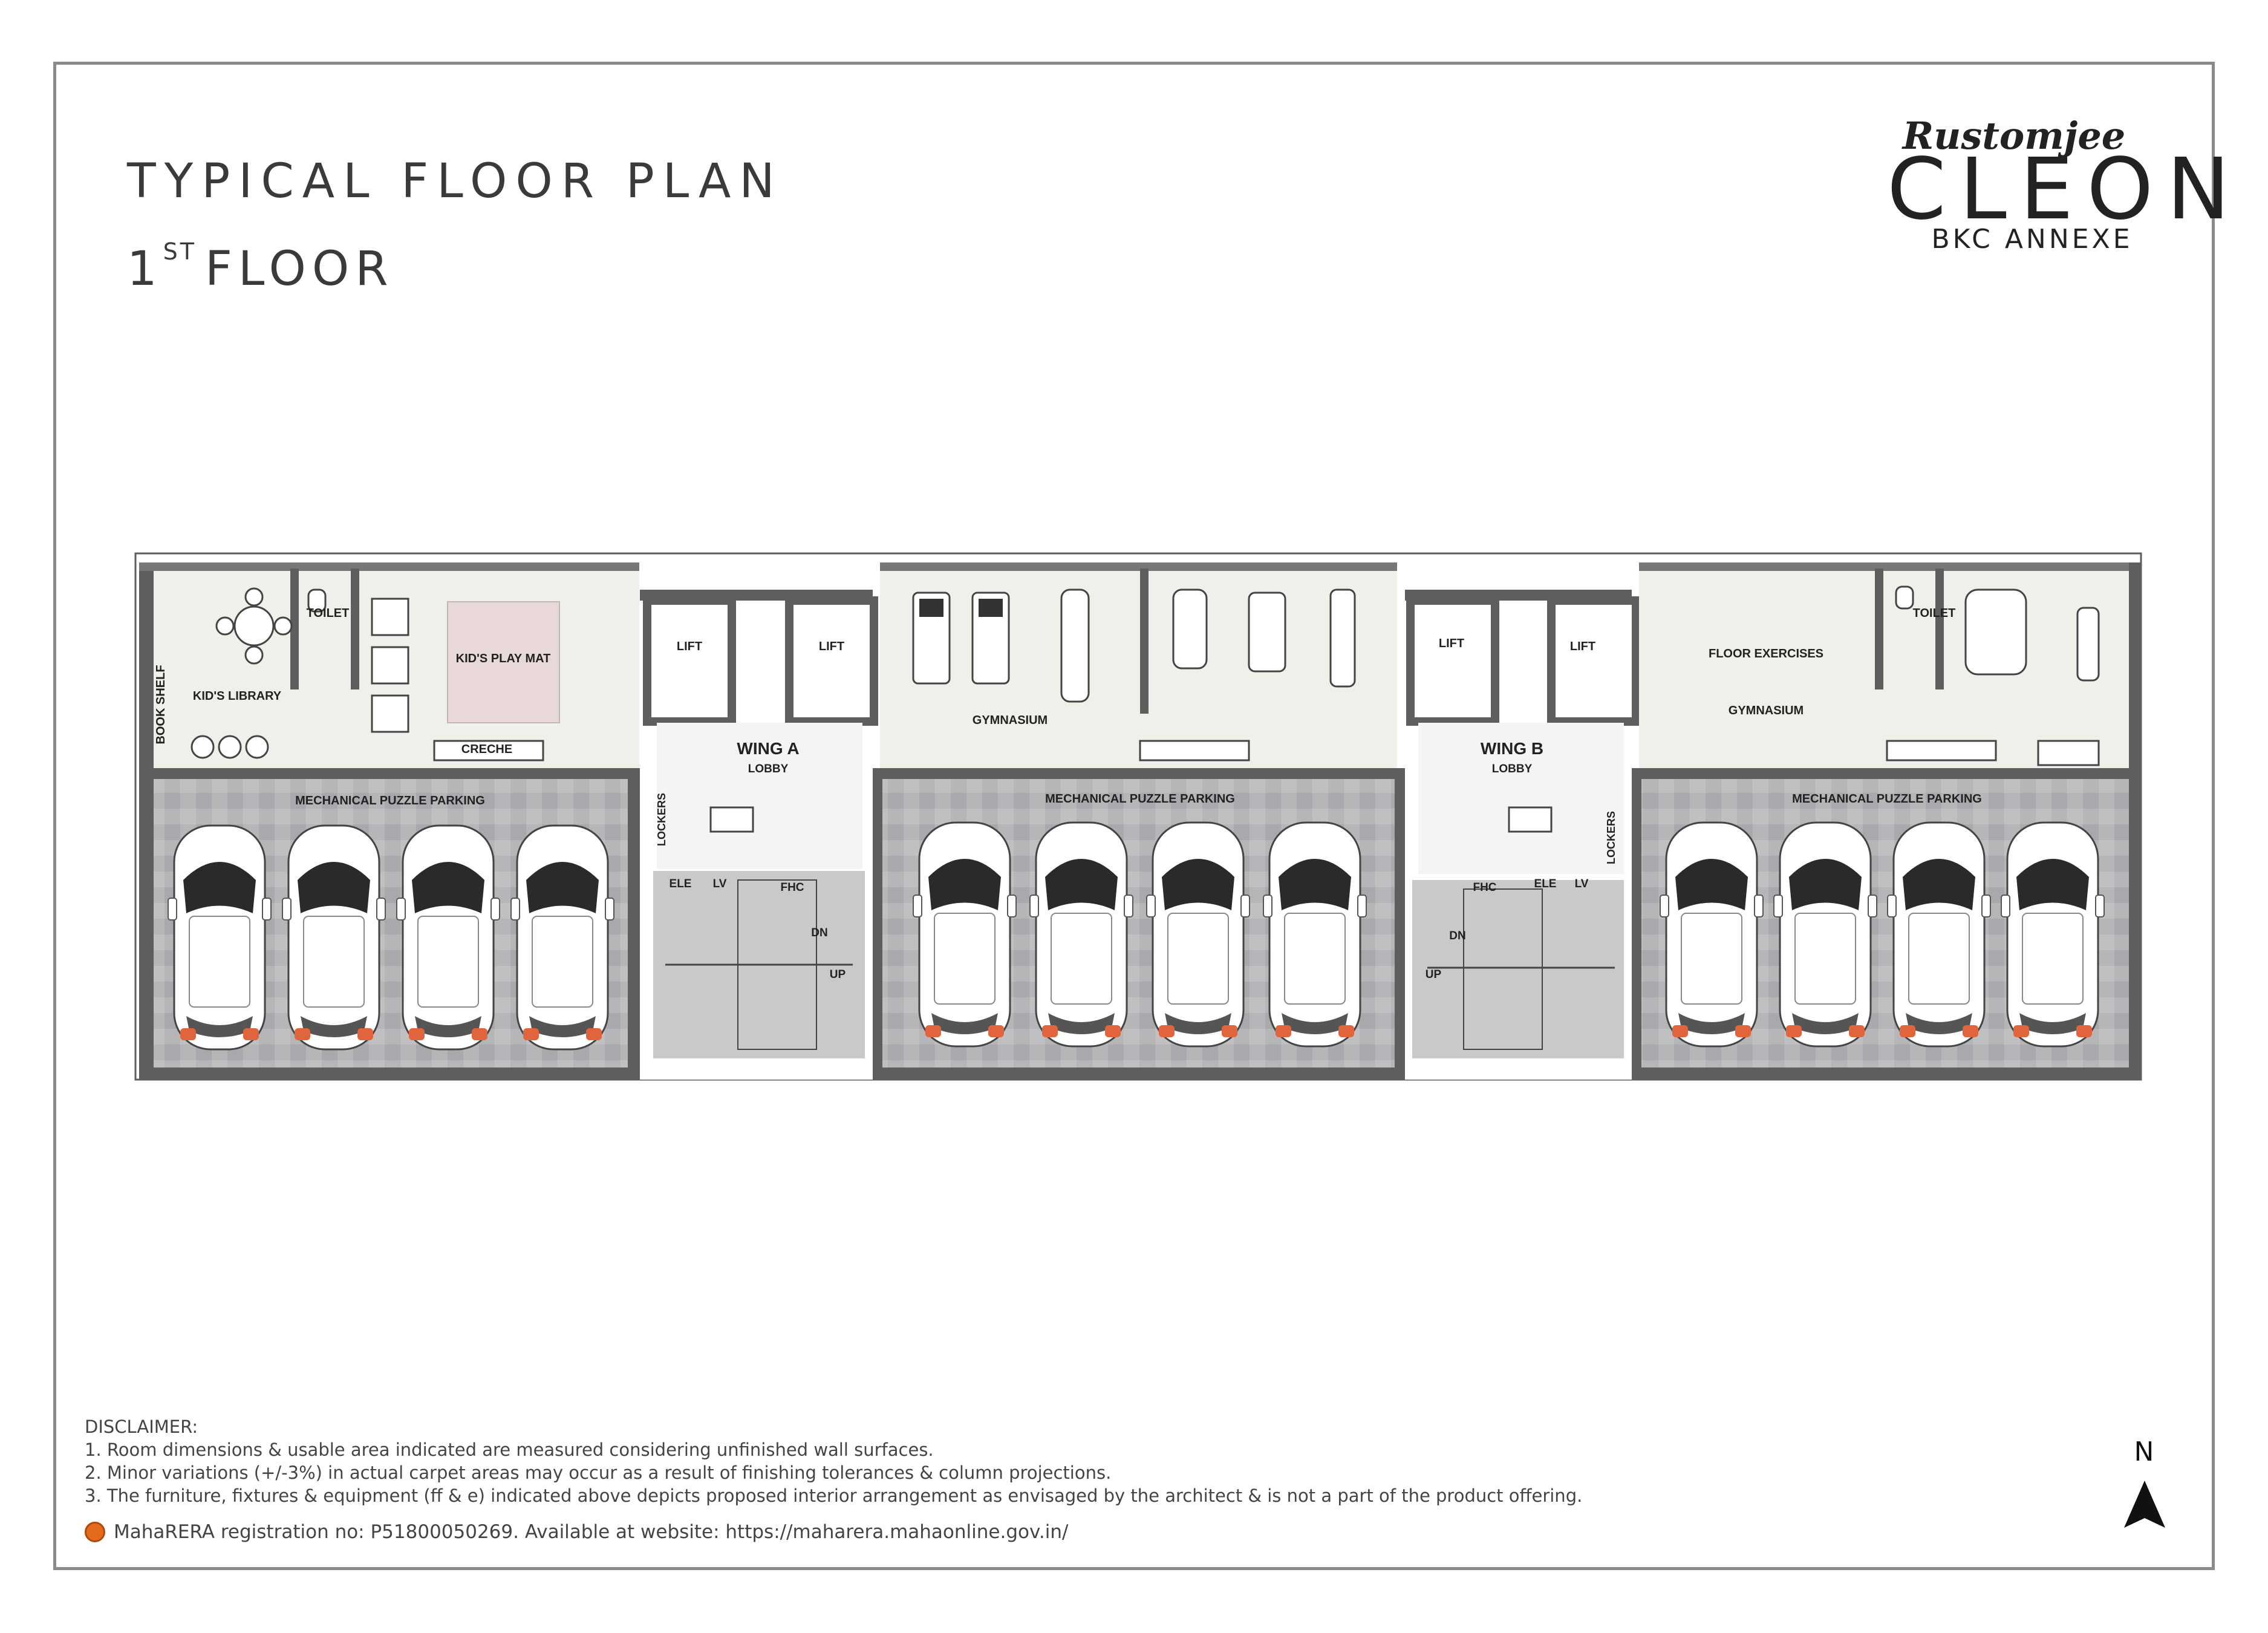 The height and width of the screenshot is (1633, 2268). I want to click on label-parking-3: MECHANICAL PUZZLE PARKING, so click(1887, 799).